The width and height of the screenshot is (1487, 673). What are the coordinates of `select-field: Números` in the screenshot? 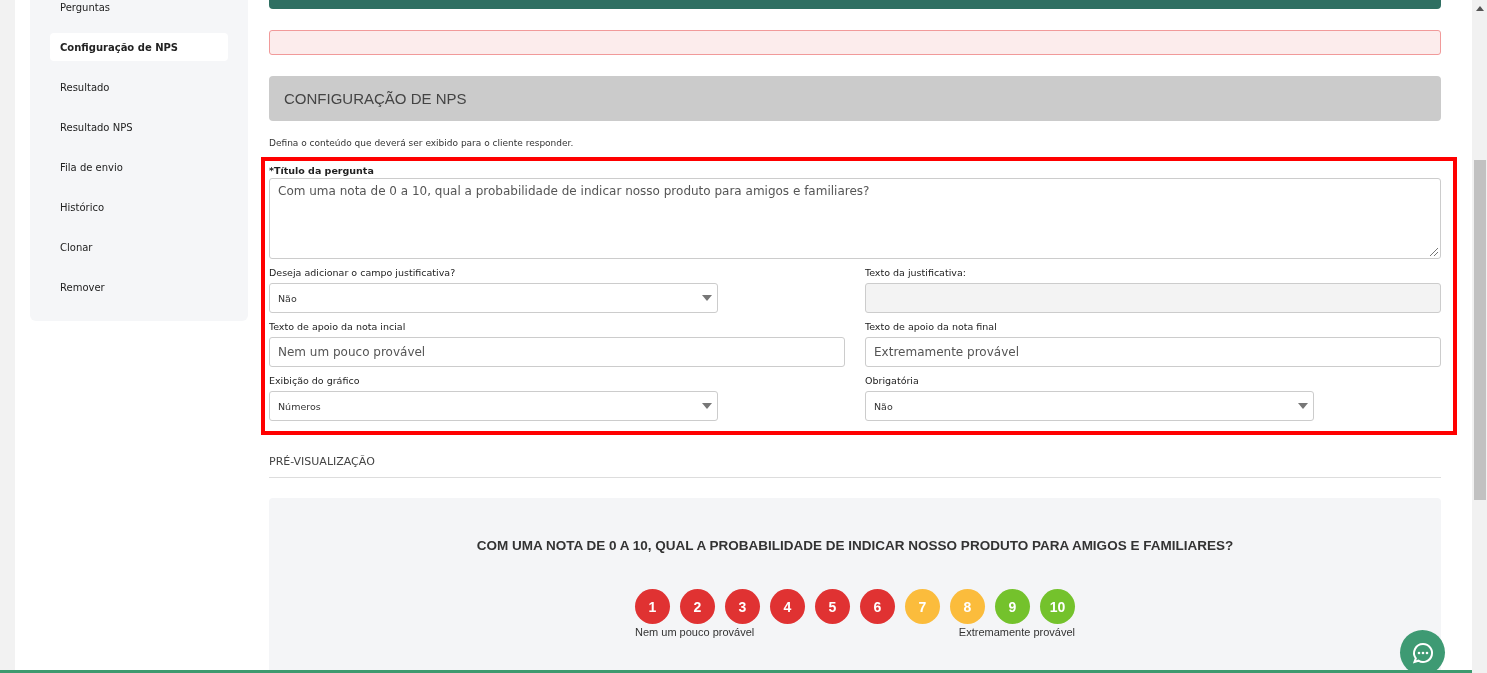 It's located at (493, 406).